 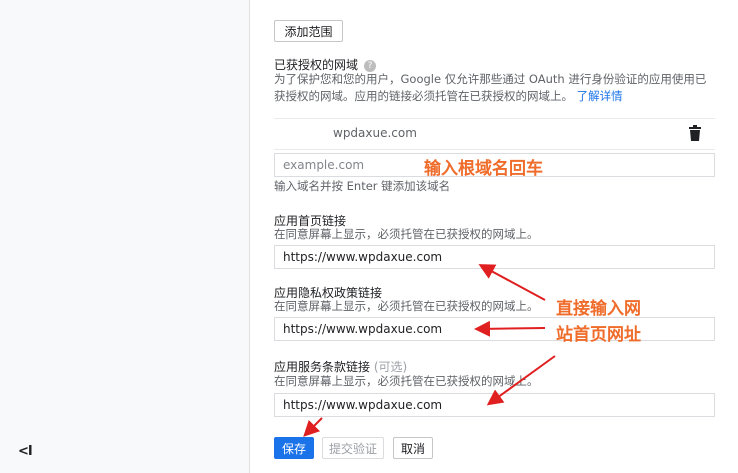 I want to click on annotation-arrows, so click(x=429, y=350).